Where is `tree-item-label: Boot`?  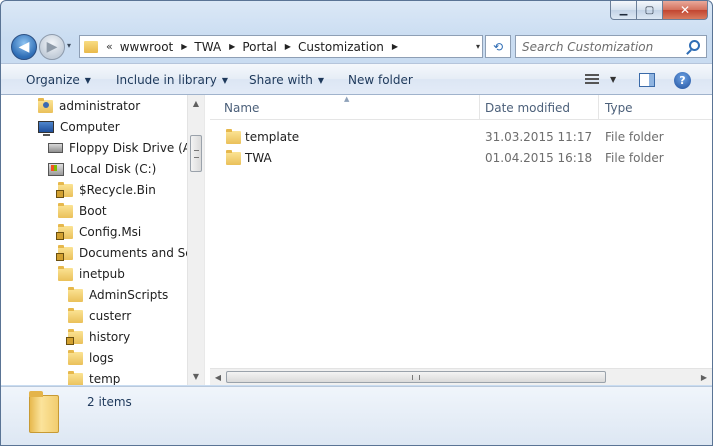 tree-item-label: Boot is located at coordinates (93, 211).